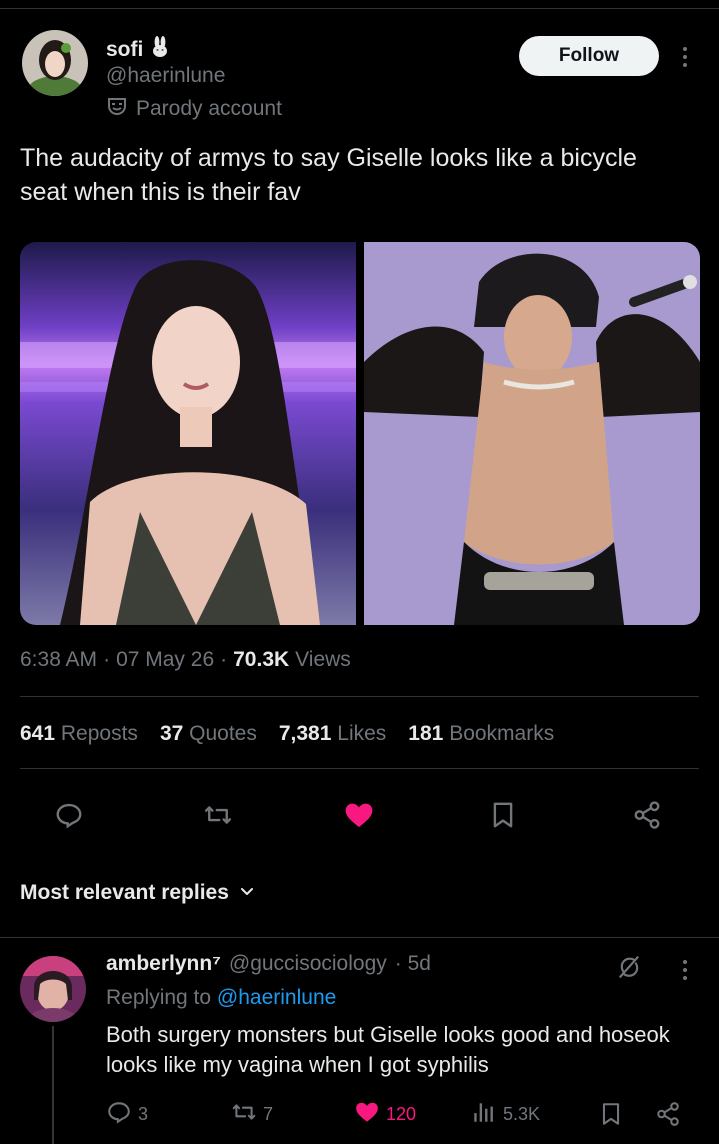  I want to click on parody-mask-icon, so click(117, 109).